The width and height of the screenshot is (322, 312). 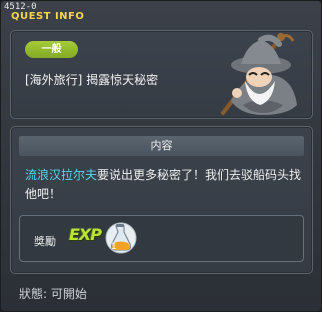 I want to click on exp-reward-icon: EXP, so click(x=85, y=234).